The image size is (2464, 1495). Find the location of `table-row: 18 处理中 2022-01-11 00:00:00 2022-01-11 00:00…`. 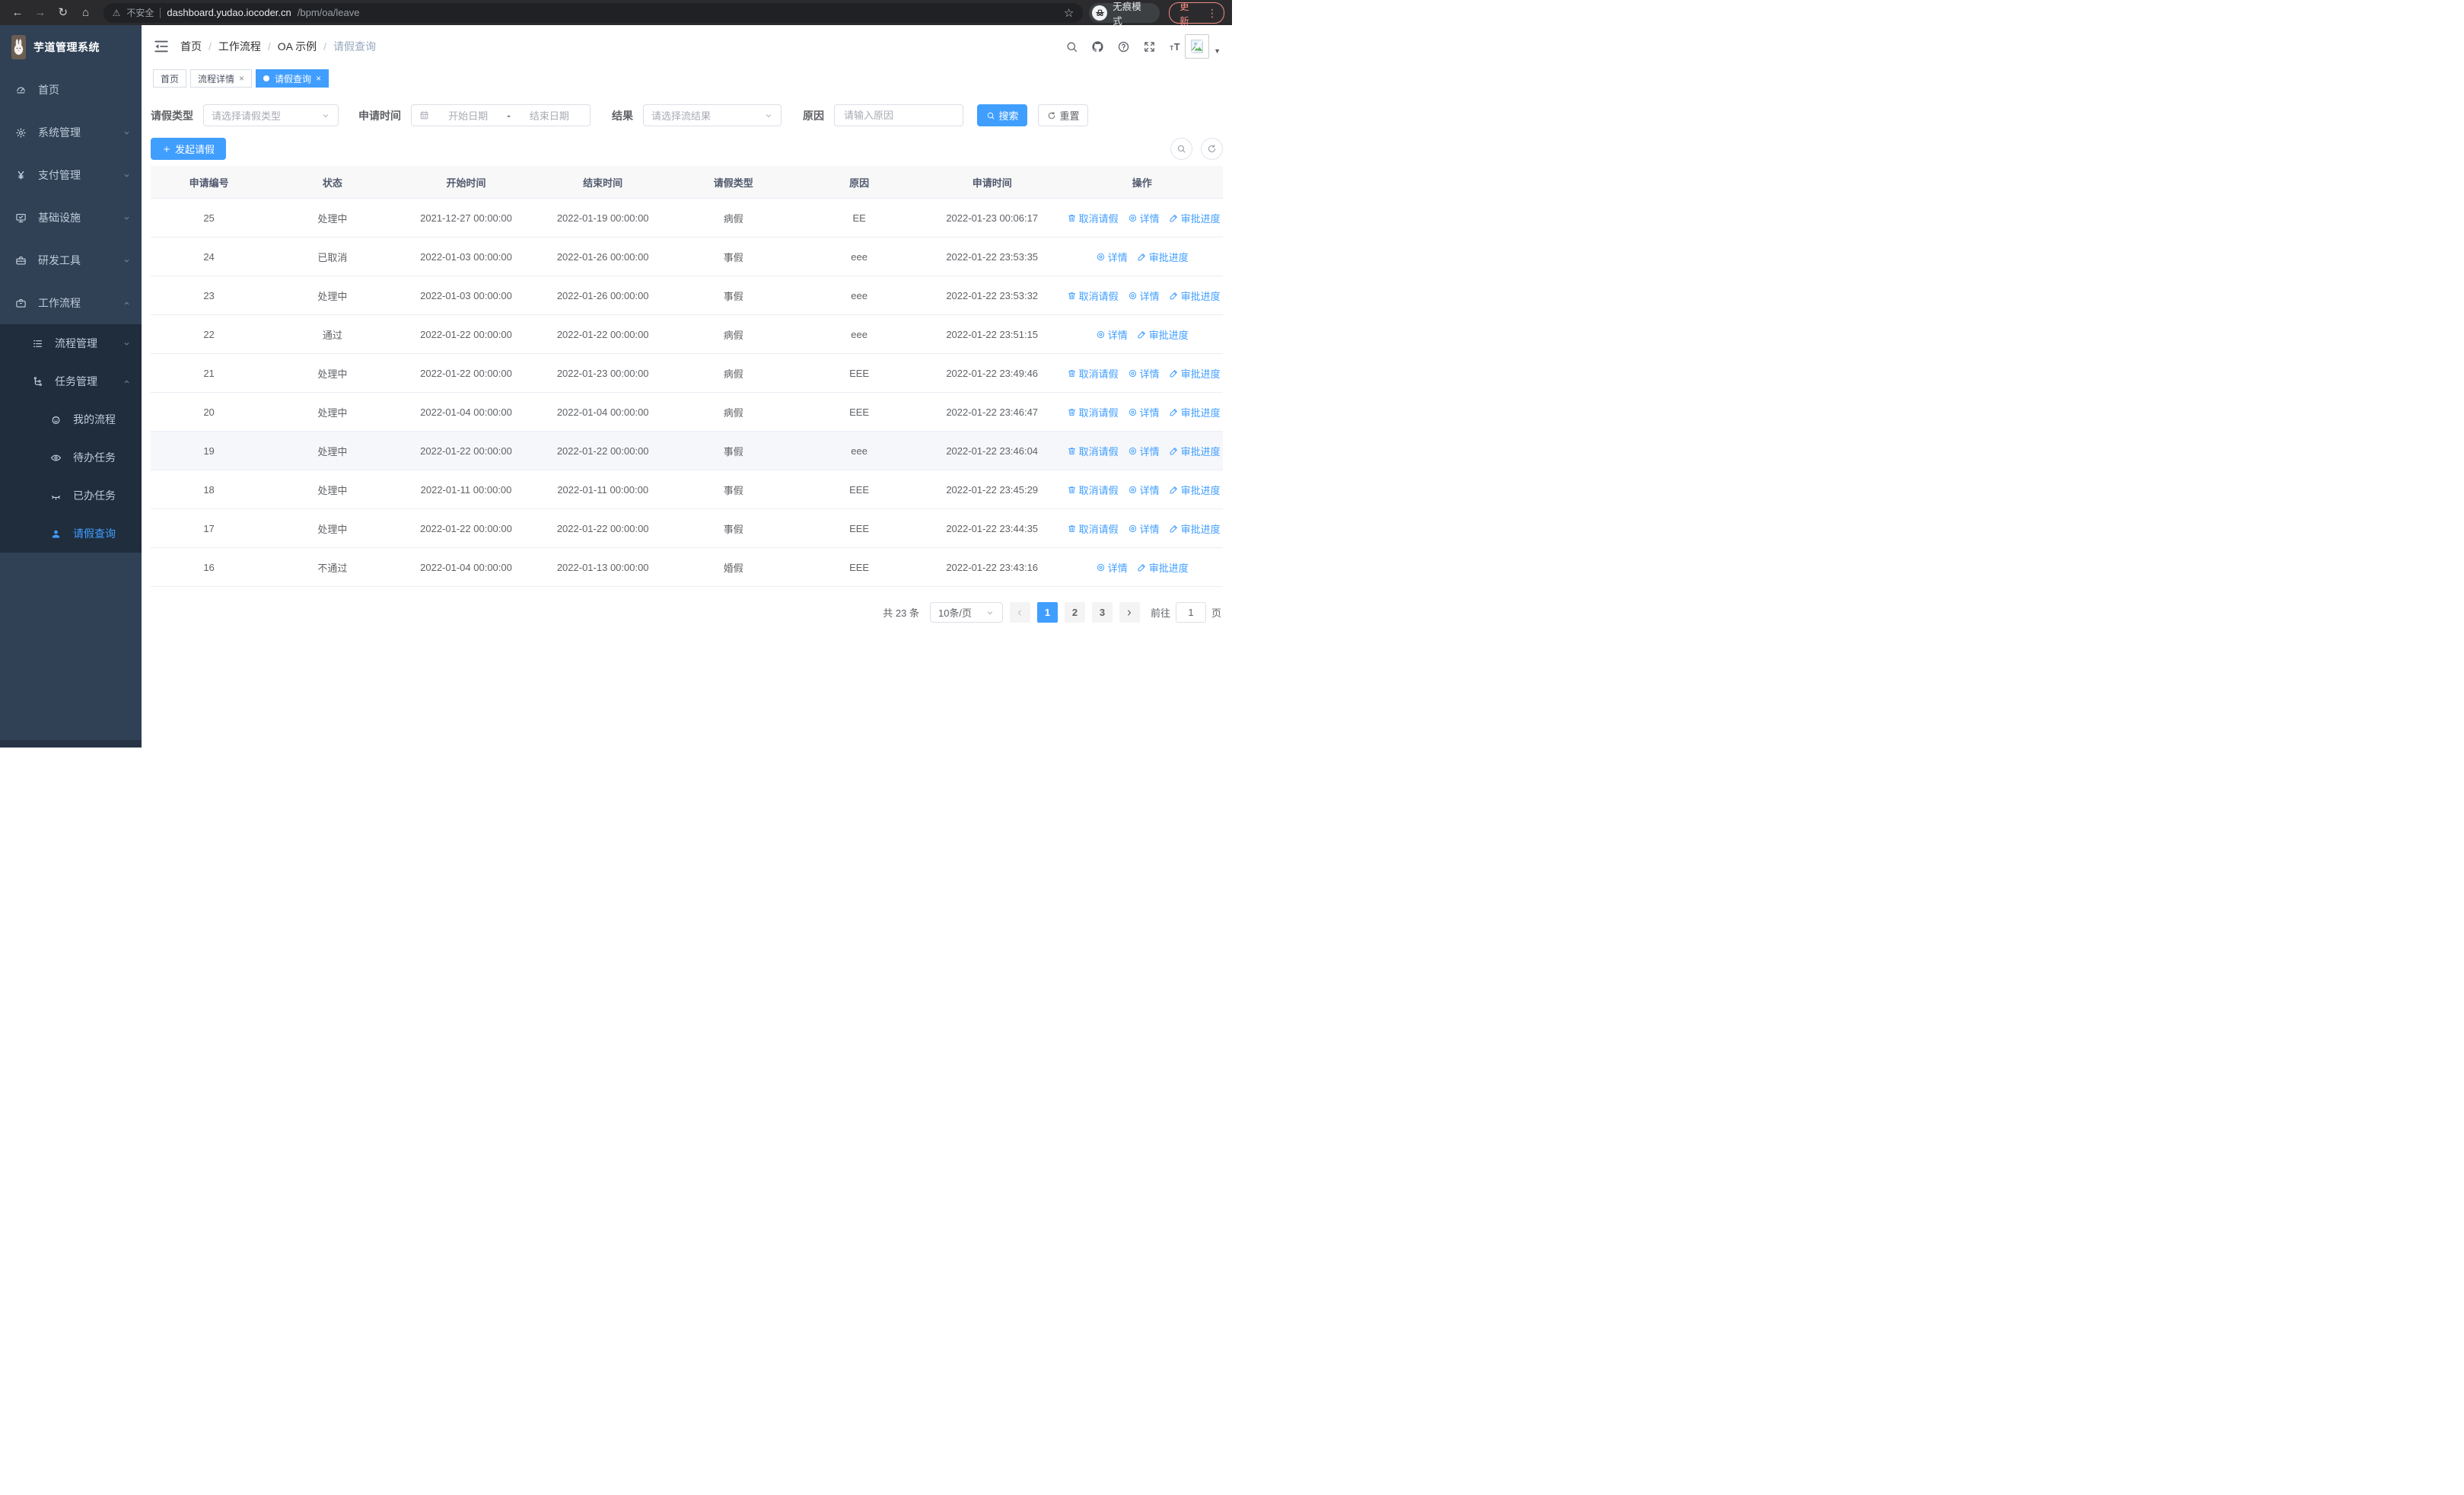

table-row: 18 处理中 2022-01-11 00:00:00 2022-01-11 00:00… is located at coordinates (687, 490).